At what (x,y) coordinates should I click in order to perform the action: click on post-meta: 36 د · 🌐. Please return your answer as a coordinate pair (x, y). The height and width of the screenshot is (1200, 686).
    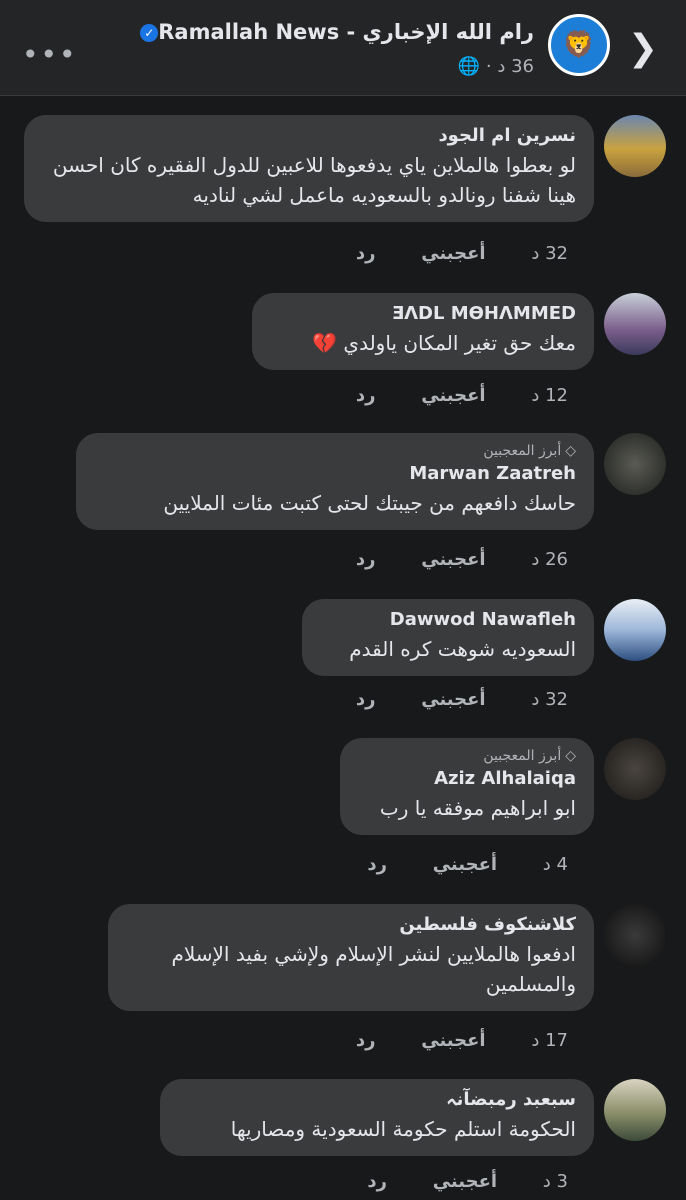
    Looking at the image, I should click on (496, 66).